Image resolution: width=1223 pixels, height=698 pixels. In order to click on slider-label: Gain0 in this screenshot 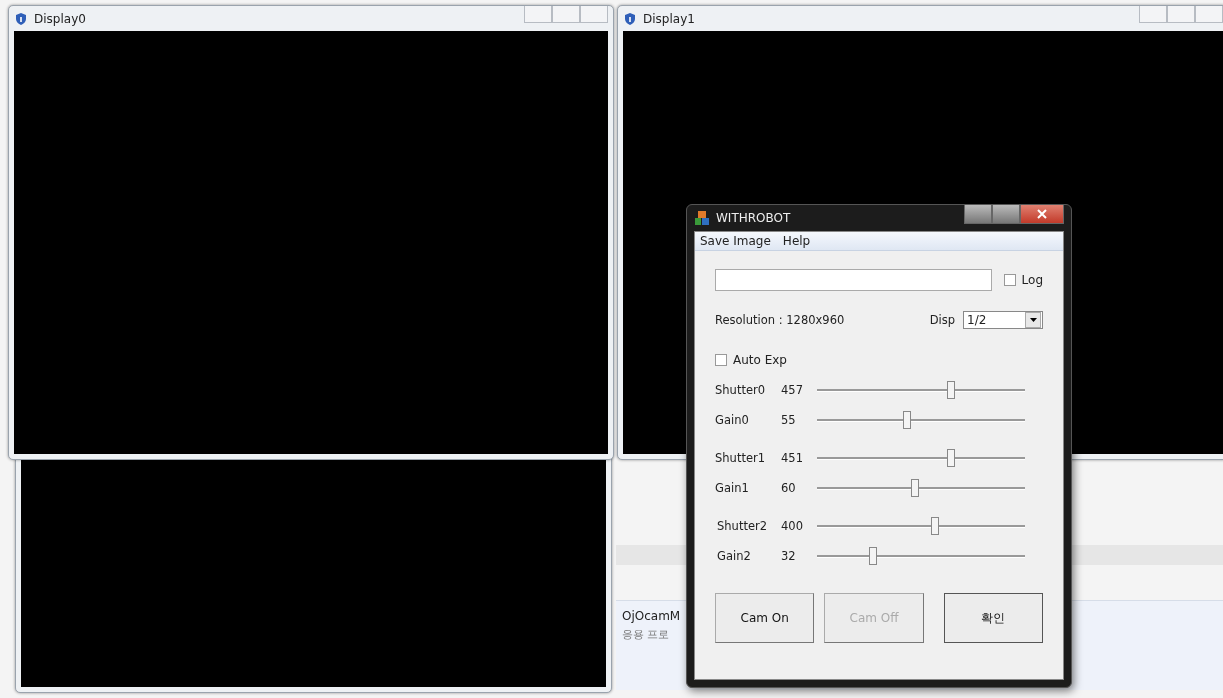, I will do `click(732, 420)`.